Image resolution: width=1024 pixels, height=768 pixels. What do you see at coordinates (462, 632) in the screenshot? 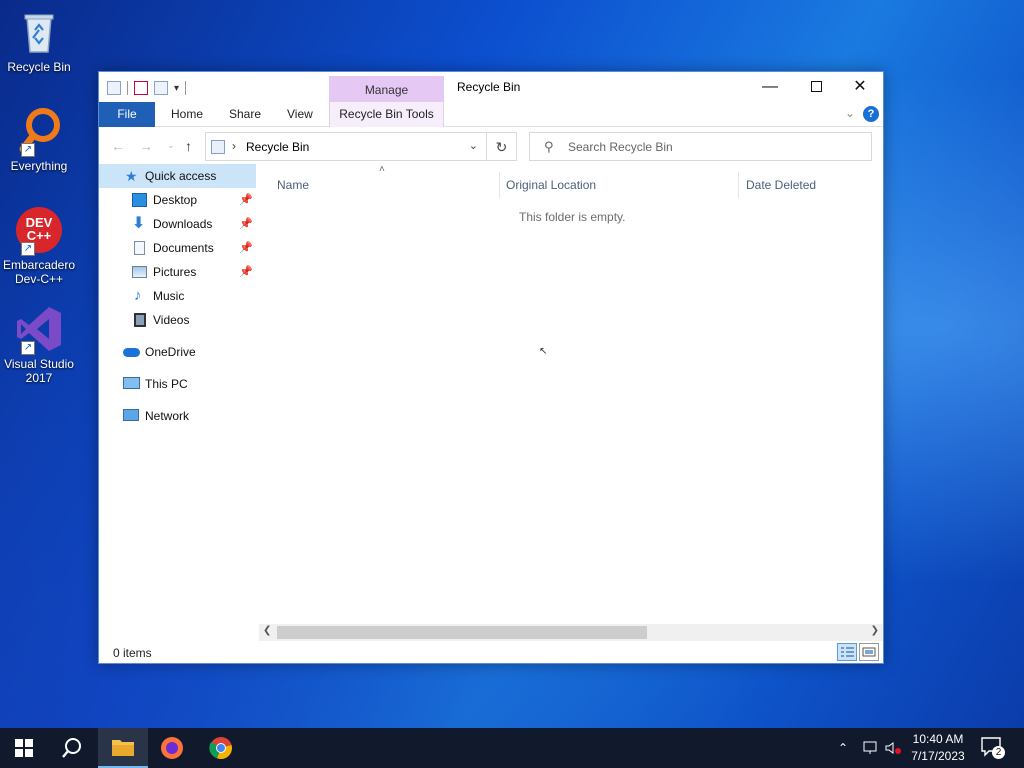
I see `scrollbar-thumb` at bounding box center [462, 632].